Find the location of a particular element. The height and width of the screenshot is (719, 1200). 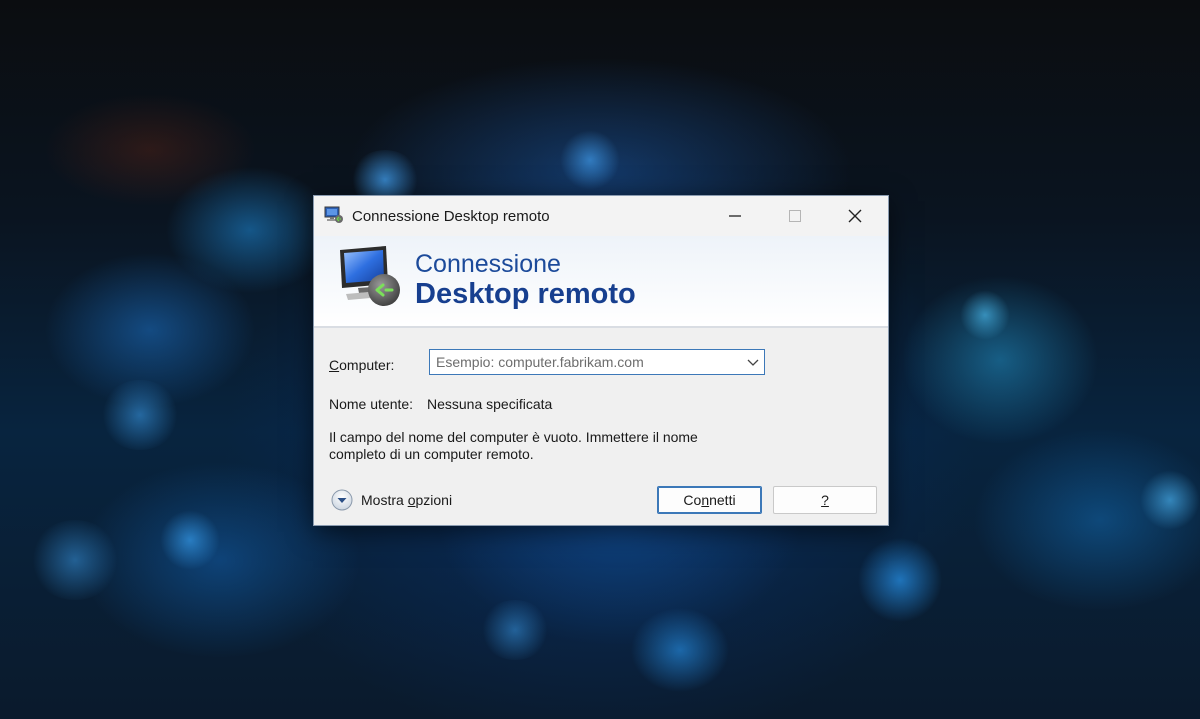

computer-label: Computer: is located at coordinates (361, 365).